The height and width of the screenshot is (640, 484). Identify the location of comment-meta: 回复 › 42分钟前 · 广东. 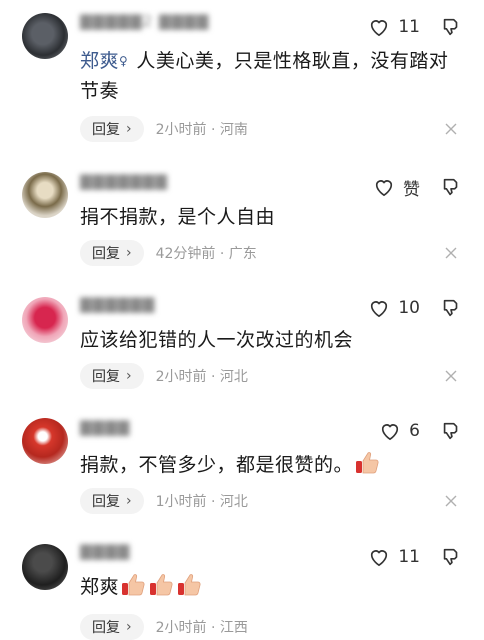
(168, 253).